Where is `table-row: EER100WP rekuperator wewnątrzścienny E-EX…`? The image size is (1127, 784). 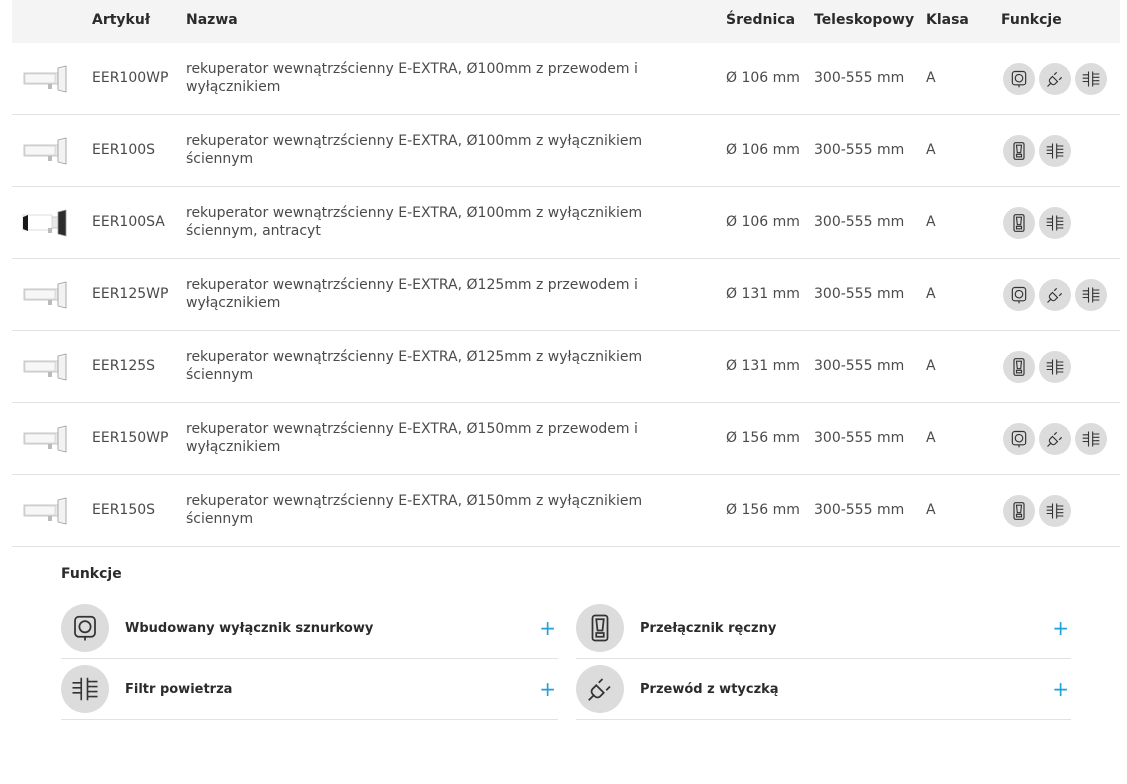
table-row: EER100WP rekuperator wewnątrzścienny E-EX… is located at coordinates (566, 79).